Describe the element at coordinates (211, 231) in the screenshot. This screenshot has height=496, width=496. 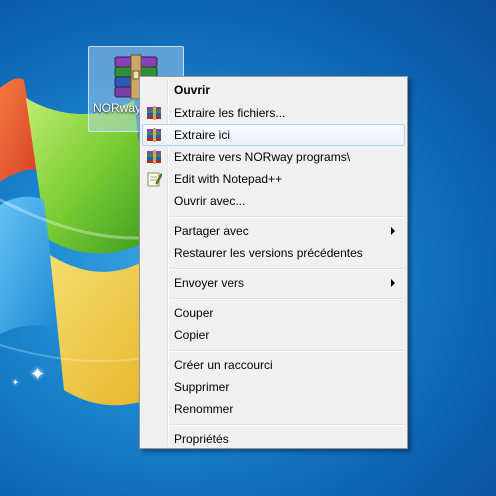
I see `menu-item-label: Partager avec` at that location.